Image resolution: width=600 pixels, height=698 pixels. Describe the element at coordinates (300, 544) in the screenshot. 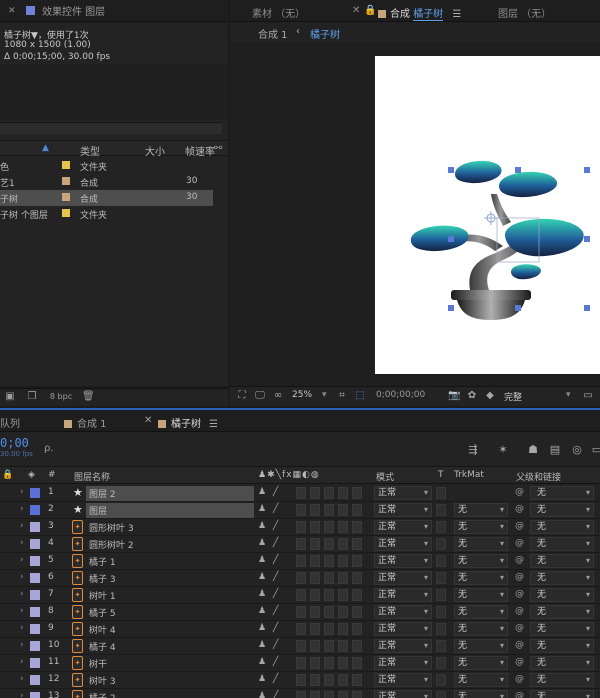

I see `layer-row: › 4 ✦ 圆形树叶 2 ♟ ╱ 正常 ▾ 无 ▾ @ 无 ▾` at that location.